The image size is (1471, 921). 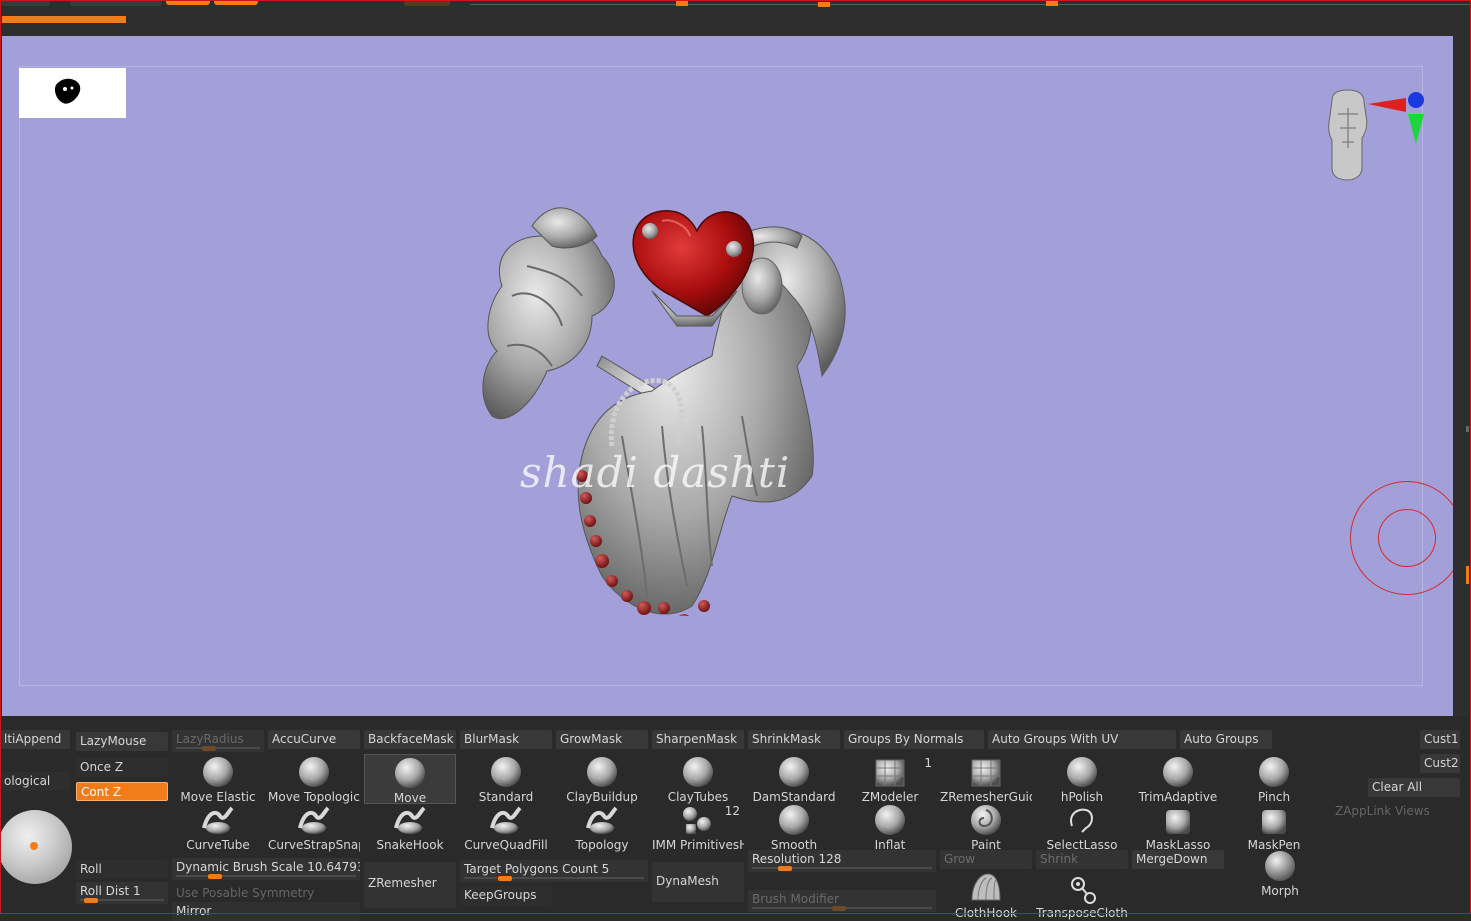 What do you see at coordinates (602, 820) in the screenshot?
I see `topology-brush-icon` at bounding box center [602, 820].